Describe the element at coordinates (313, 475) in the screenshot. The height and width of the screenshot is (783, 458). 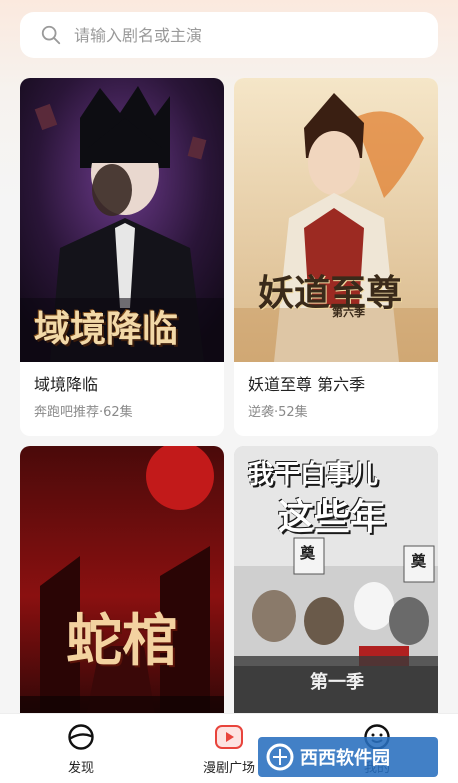
I see `poster-title-line1: 我干白事儿` at that location.